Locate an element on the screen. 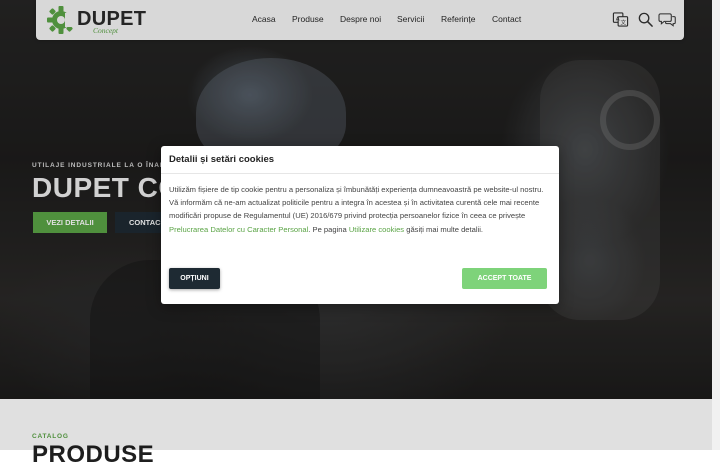  modal-divider is located at coordinates (360, 173).